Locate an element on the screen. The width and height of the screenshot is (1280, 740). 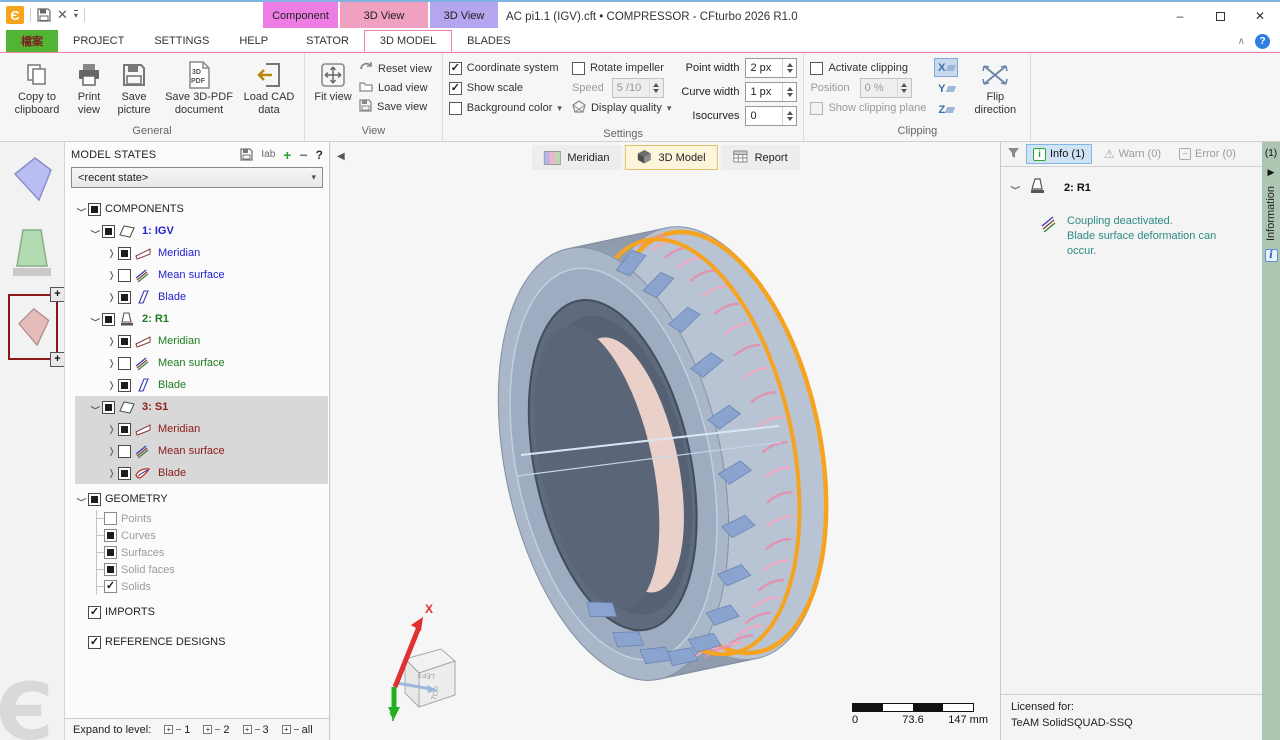
position-spinner: 0 % is located at coordinates (885, 88).